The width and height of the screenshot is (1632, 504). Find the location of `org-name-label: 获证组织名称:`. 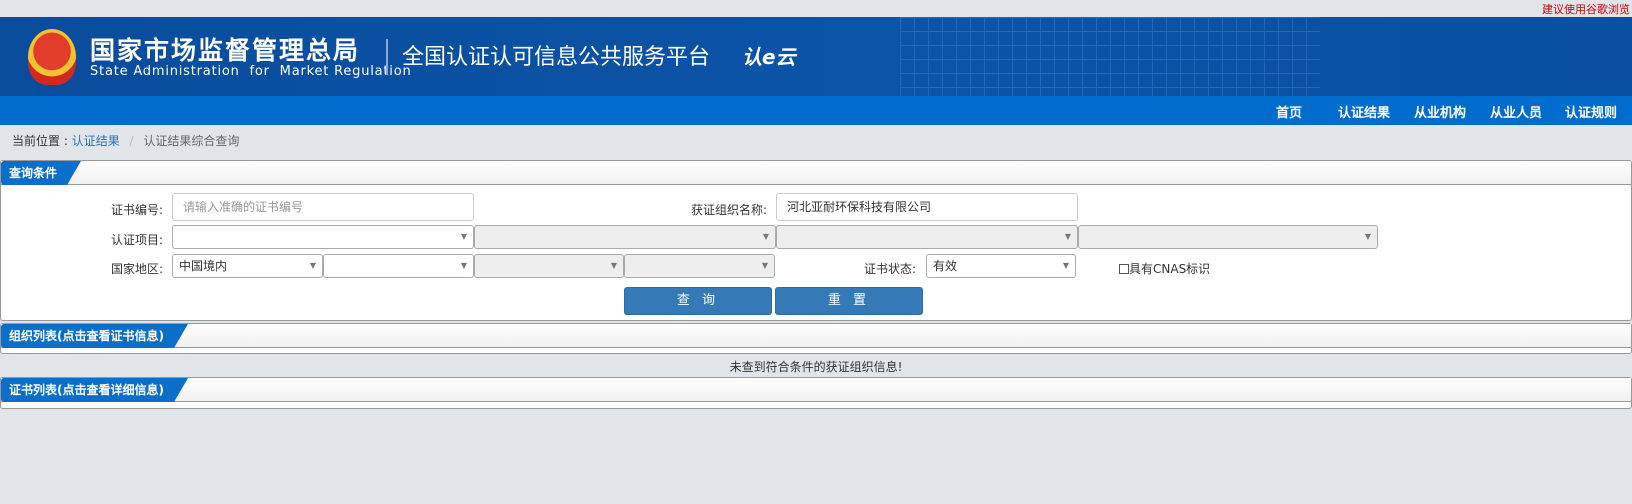

org-name-label: 获证组织名称: is located at coordinates (728, 210).